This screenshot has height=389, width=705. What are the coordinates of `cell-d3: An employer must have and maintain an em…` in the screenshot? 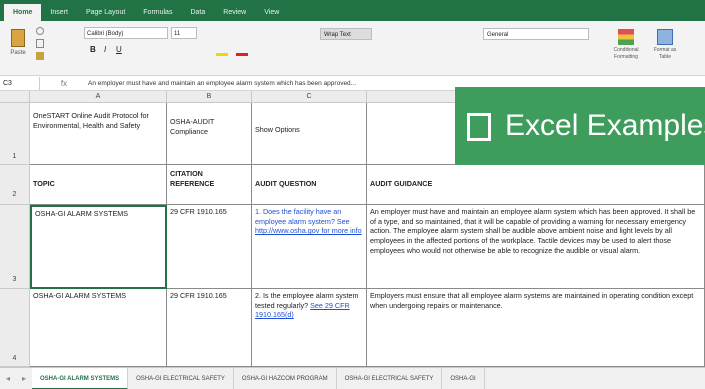 It's located at (536, 247).